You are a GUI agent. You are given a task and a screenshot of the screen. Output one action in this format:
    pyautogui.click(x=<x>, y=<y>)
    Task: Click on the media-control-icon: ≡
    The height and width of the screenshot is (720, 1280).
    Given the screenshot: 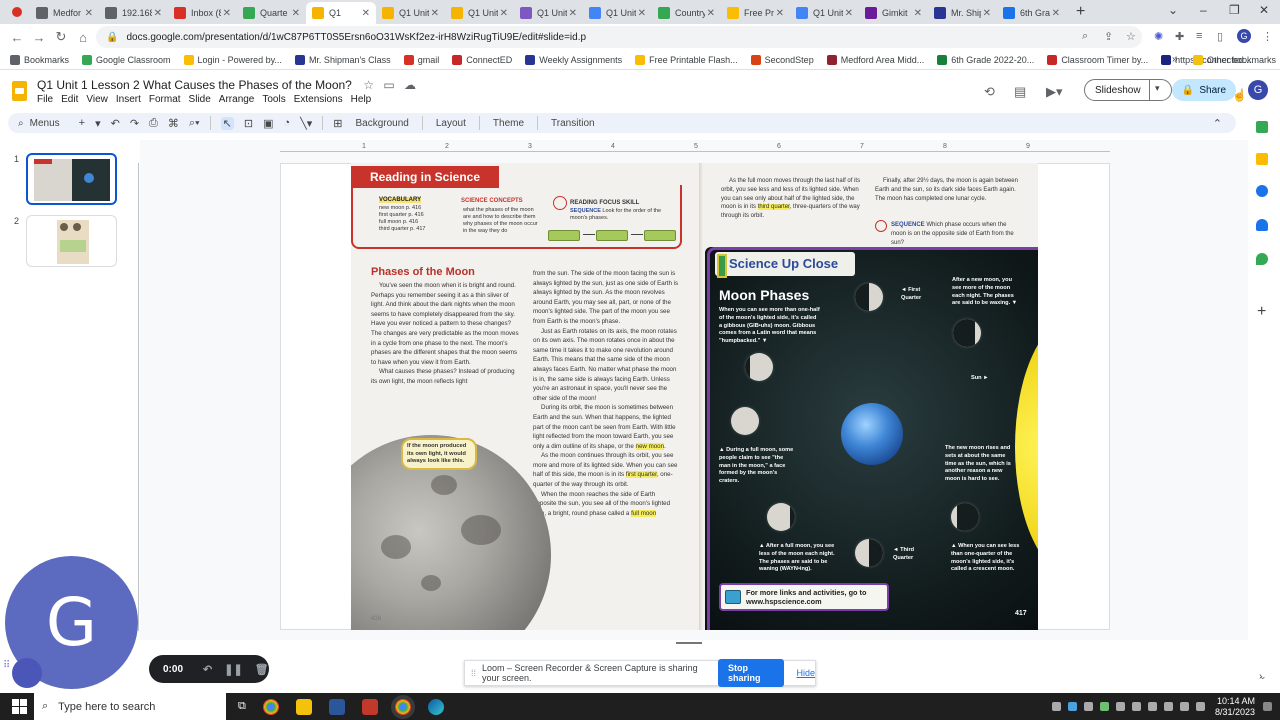 What is the action you would take?
    pyautogui.click(x=1199, y=36)
    